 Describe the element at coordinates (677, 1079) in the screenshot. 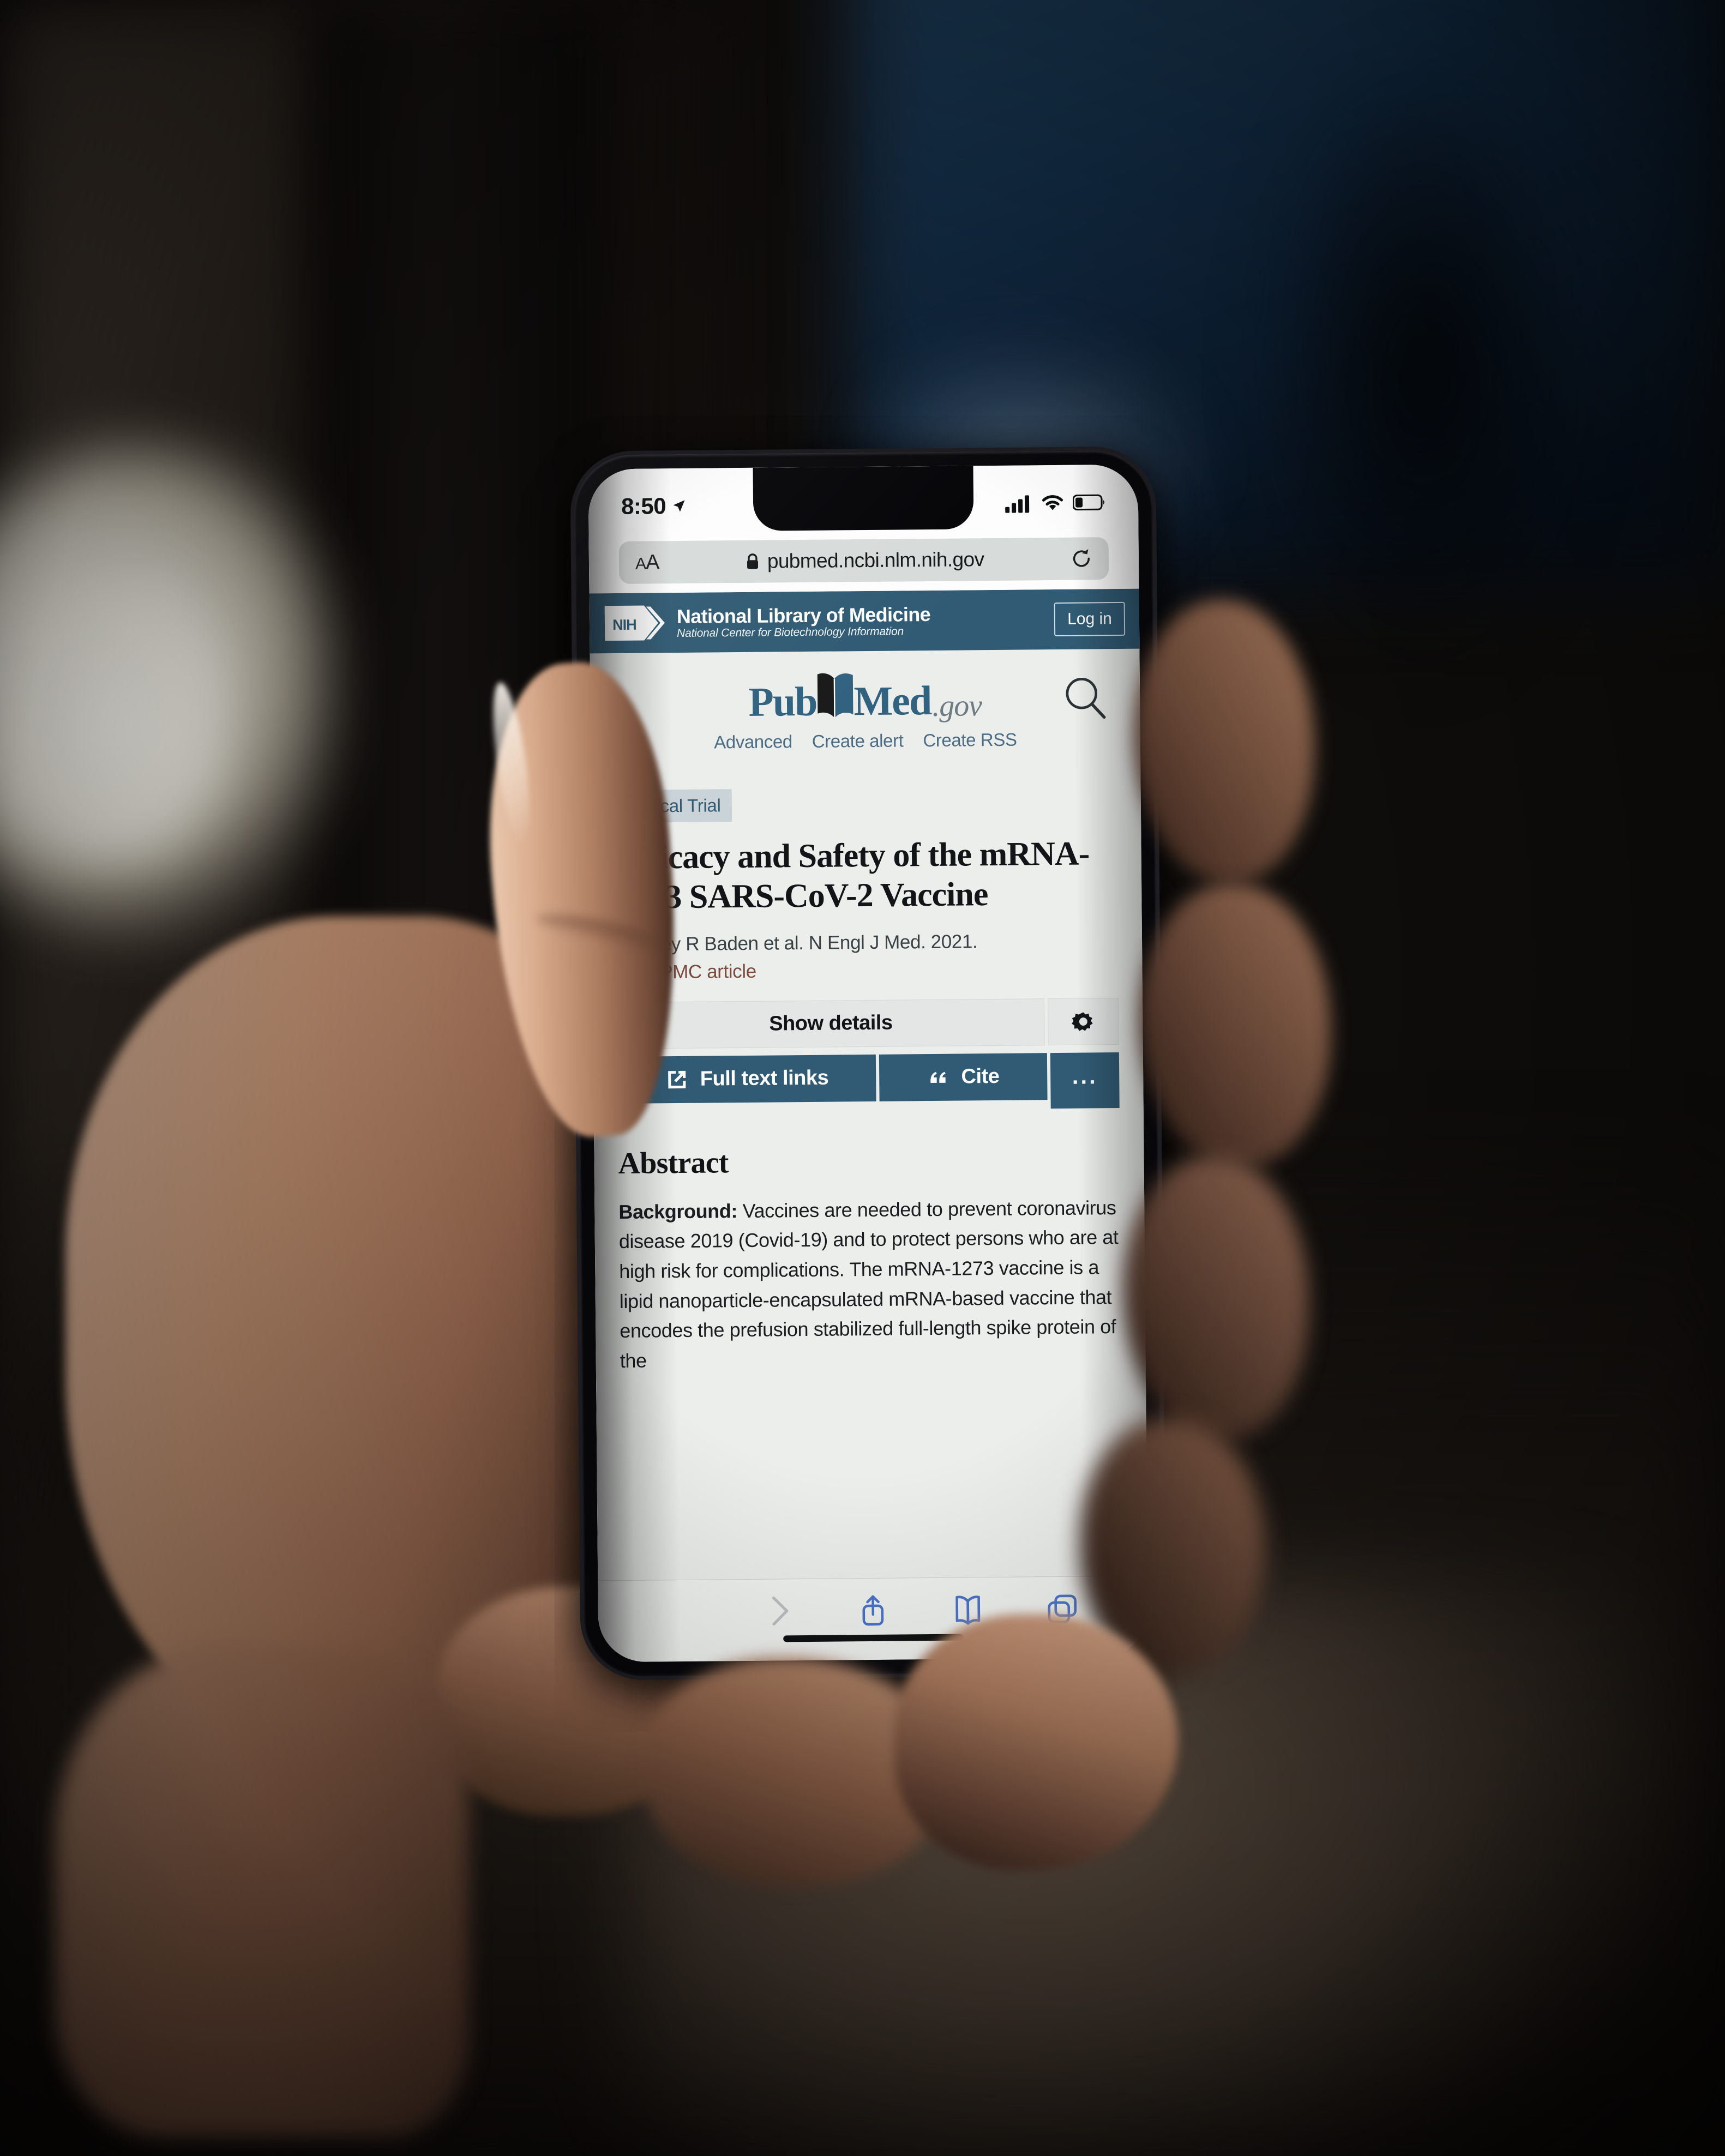

I see `external-link-icon` at that location.